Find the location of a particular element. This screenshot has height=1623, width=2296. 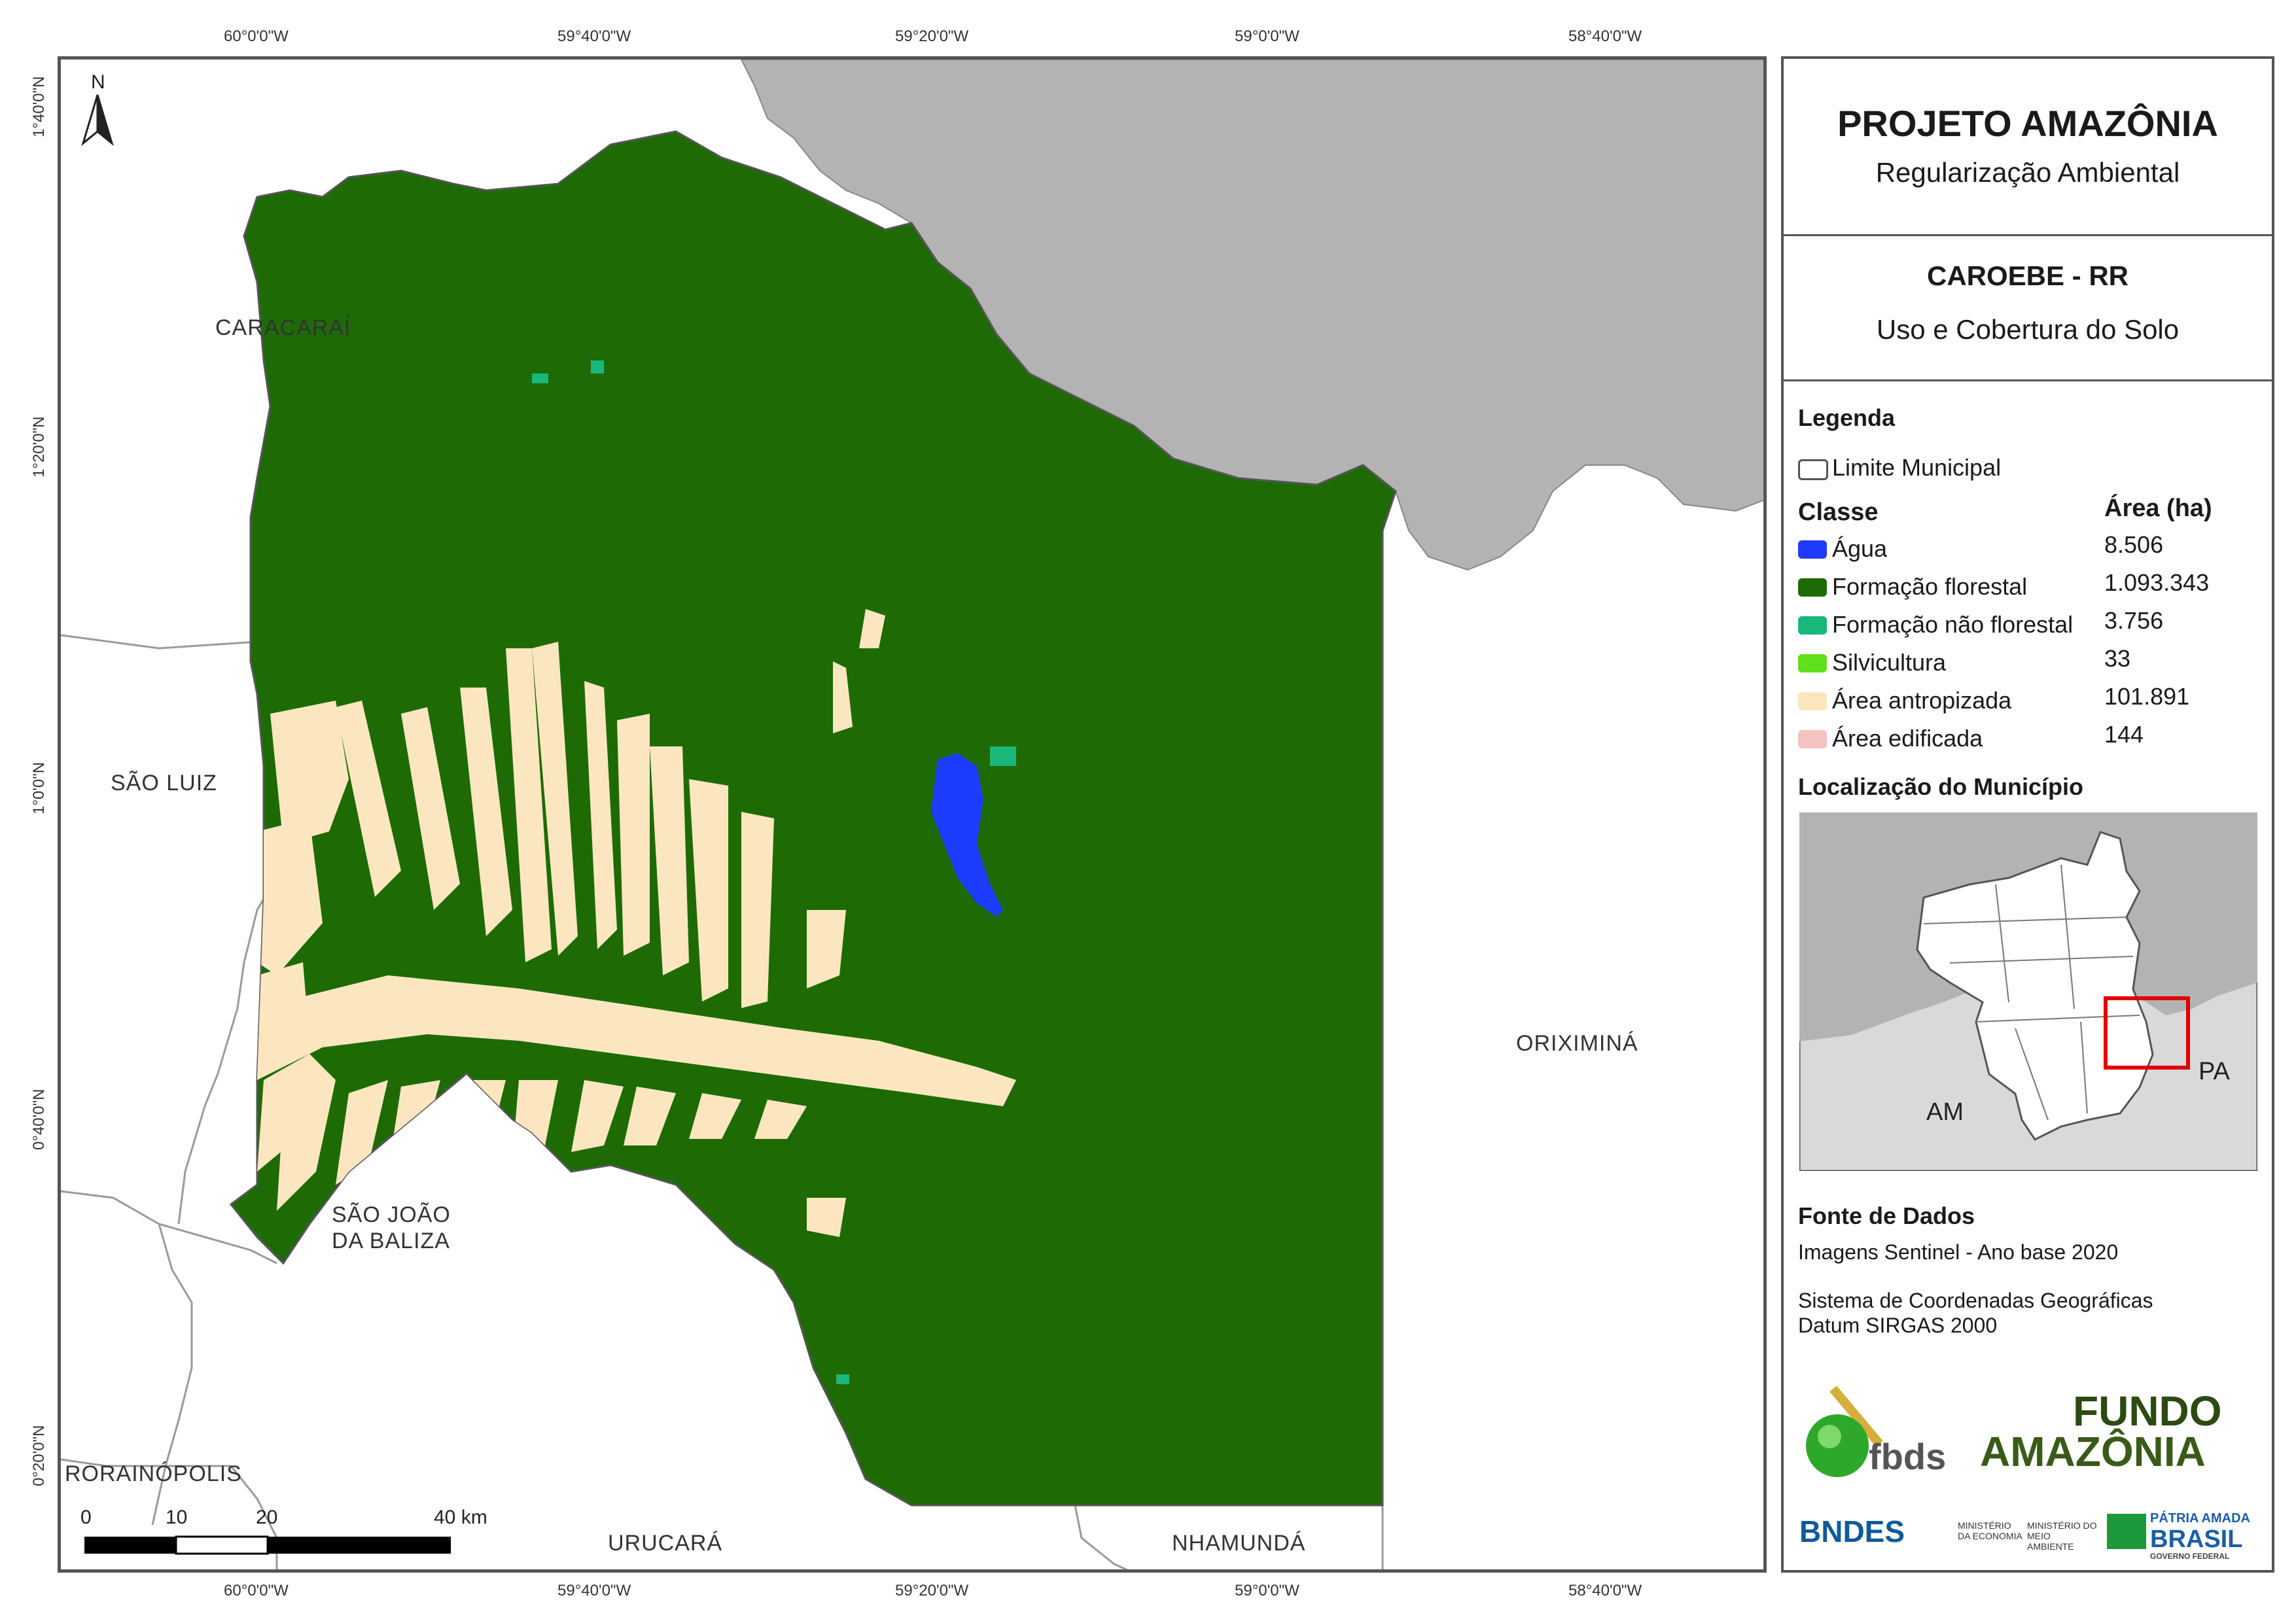

top-tick-1: 60°0'0"W is located at coordinates (256, 36).